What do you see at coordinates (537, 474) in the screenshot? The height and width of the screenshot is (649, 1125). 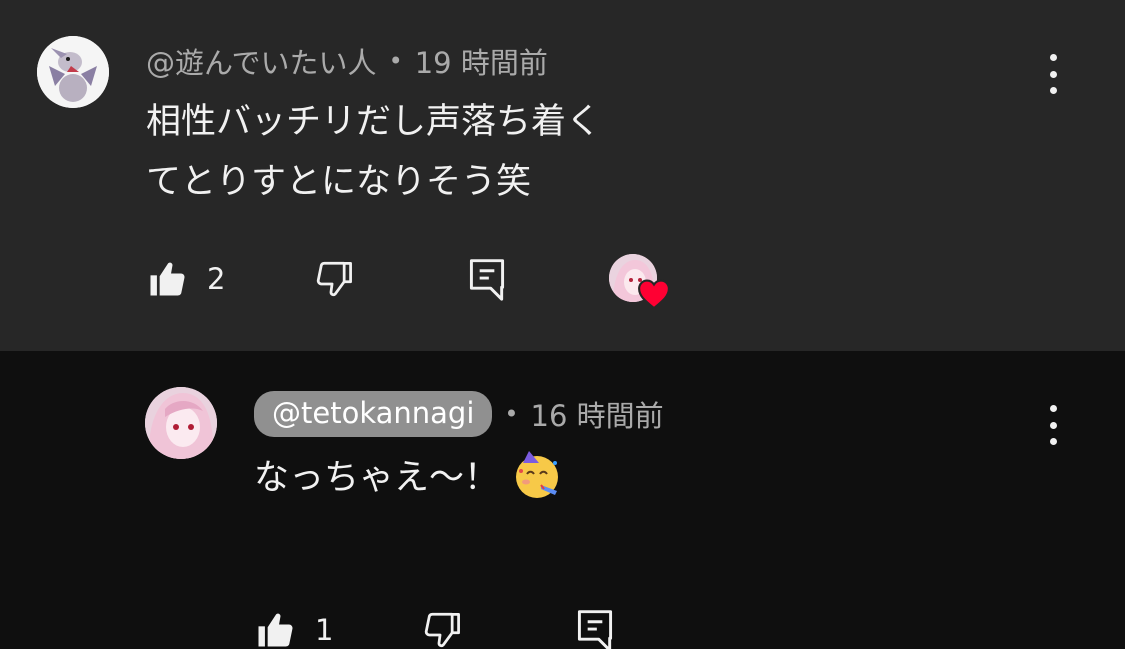 I see `partying-face-emoji-icon` at bounding box center [537, 474].